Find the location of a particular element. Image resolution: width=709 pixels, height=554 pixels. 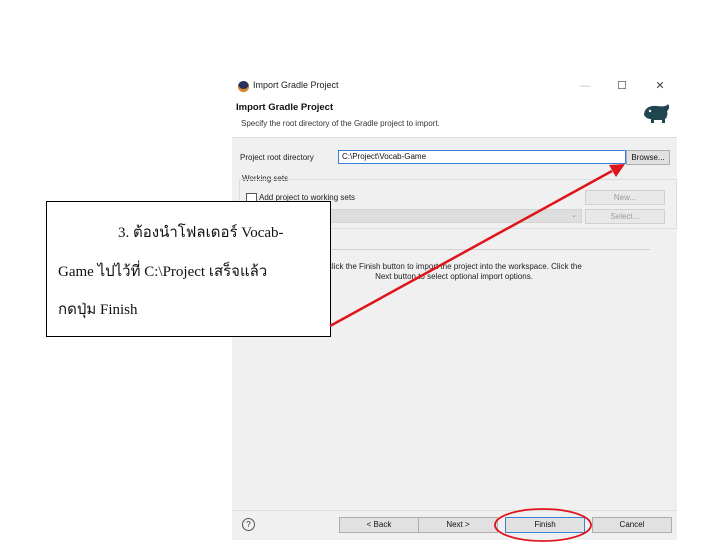

root-directory-label: Project root directory is located at coordinates (277, 157).